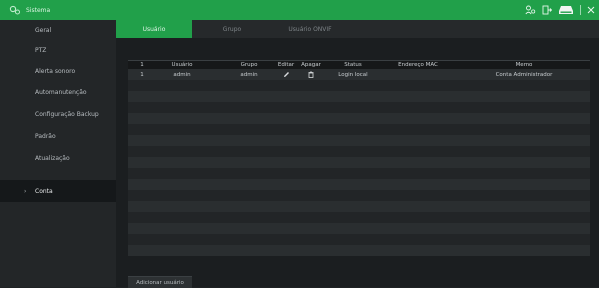 The height and width of the screenshot is (288, 599). Describe the element at coordinates (25, 191) in the screenshot. I see `chevron-right-icon: ›` at that location.